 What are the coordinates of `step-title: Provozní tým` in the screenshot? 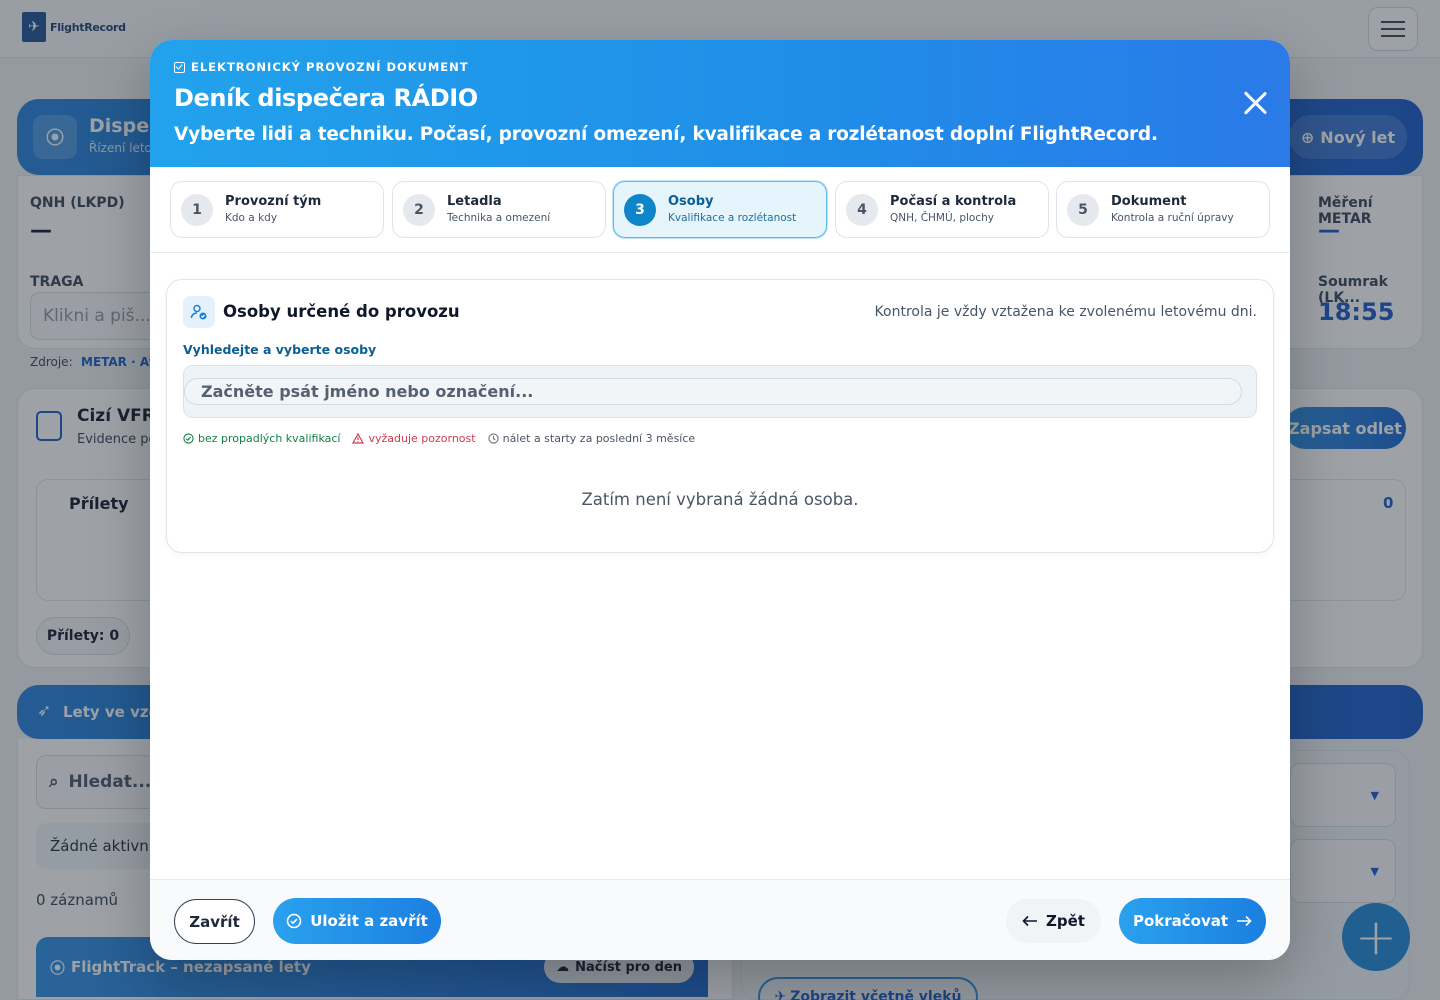 It's located at (273, 201).